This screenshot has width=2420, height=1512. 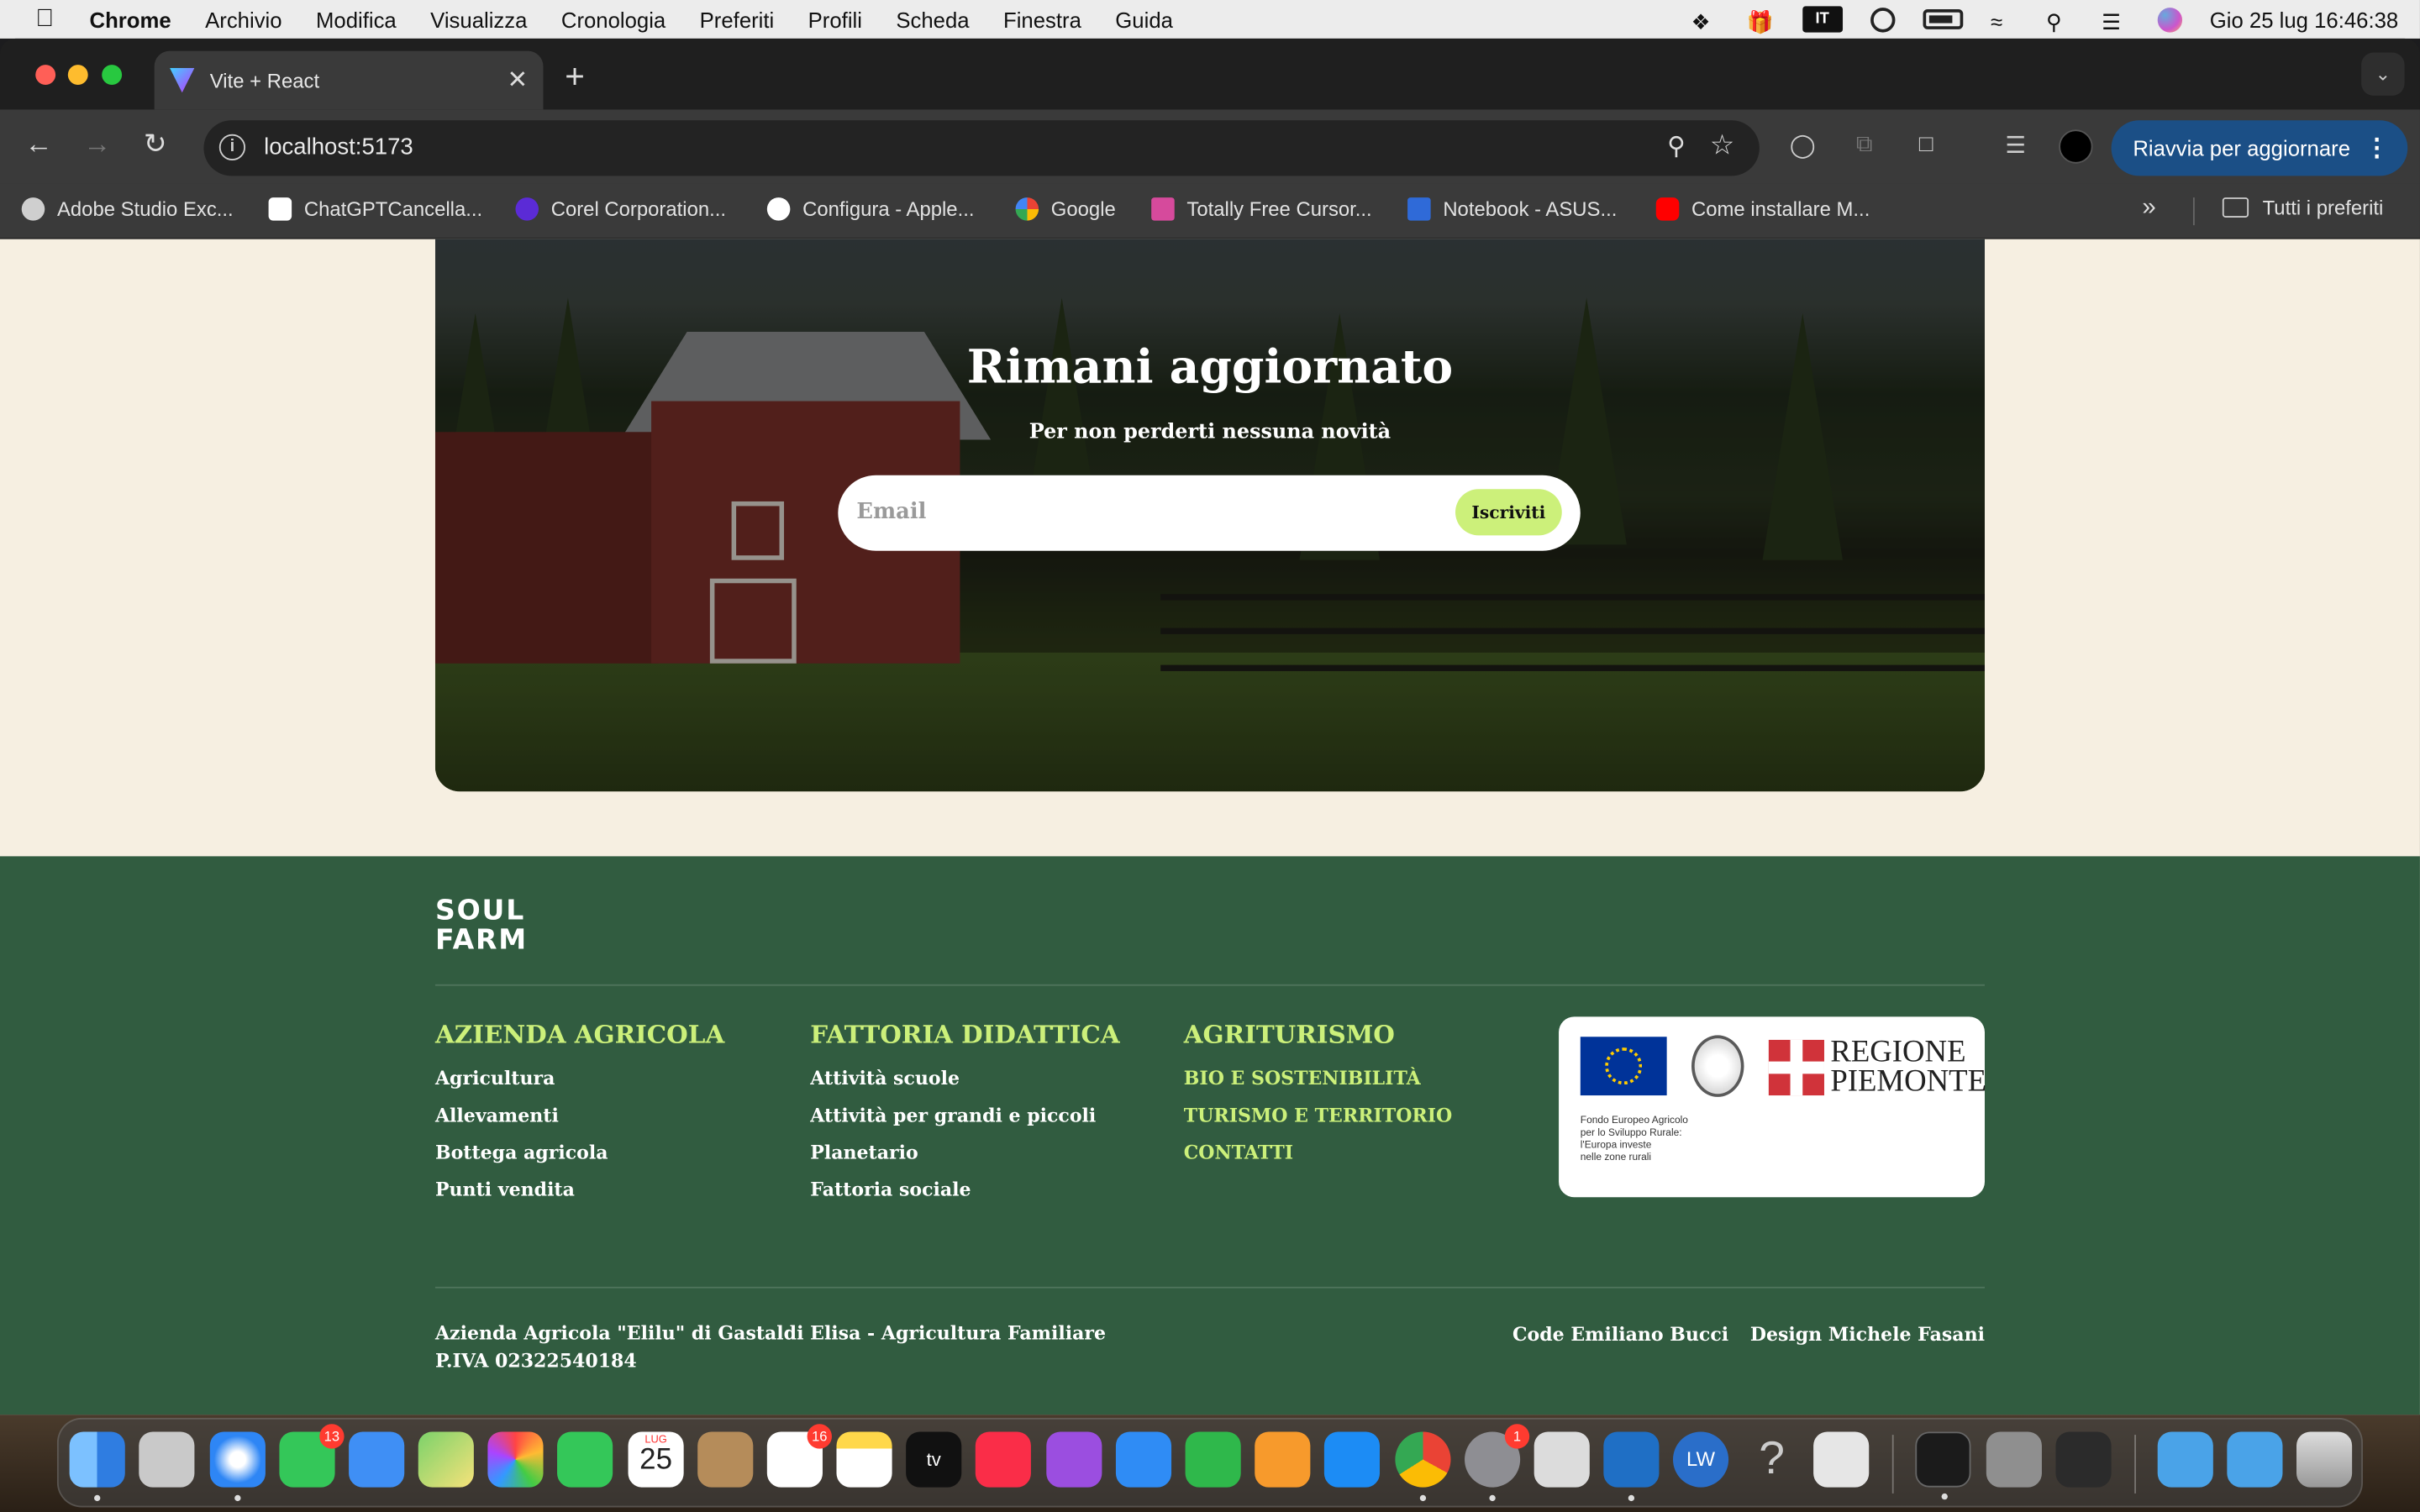 I want to click on menu-scheda: Scheda, so click(x=932, y=19).